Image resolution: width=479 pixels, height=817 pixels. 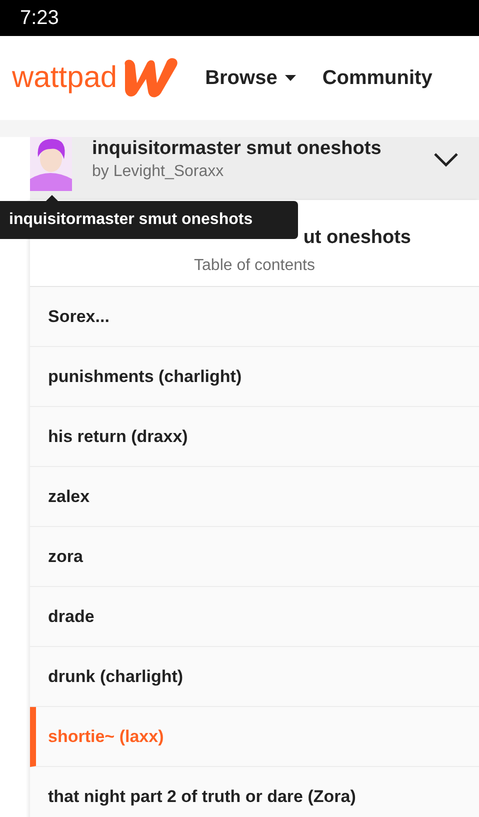 I want to click on toc-story-title: ut oneshots, so click(x=357, y=238).